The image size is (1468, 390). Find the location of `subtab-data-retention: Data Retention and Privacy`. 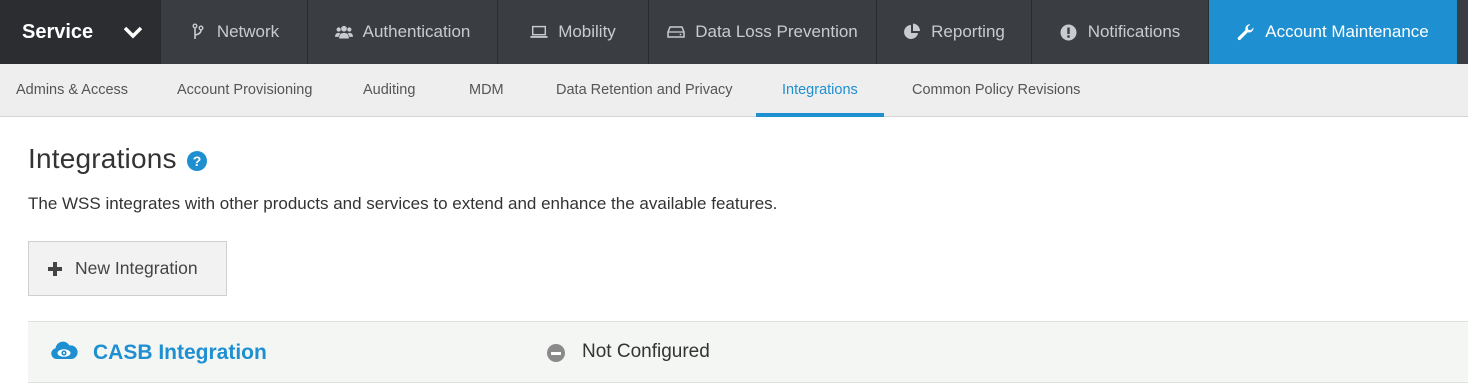

subtab-data-retention: Data Retention and Privacy is located at coordinates (644, 90).